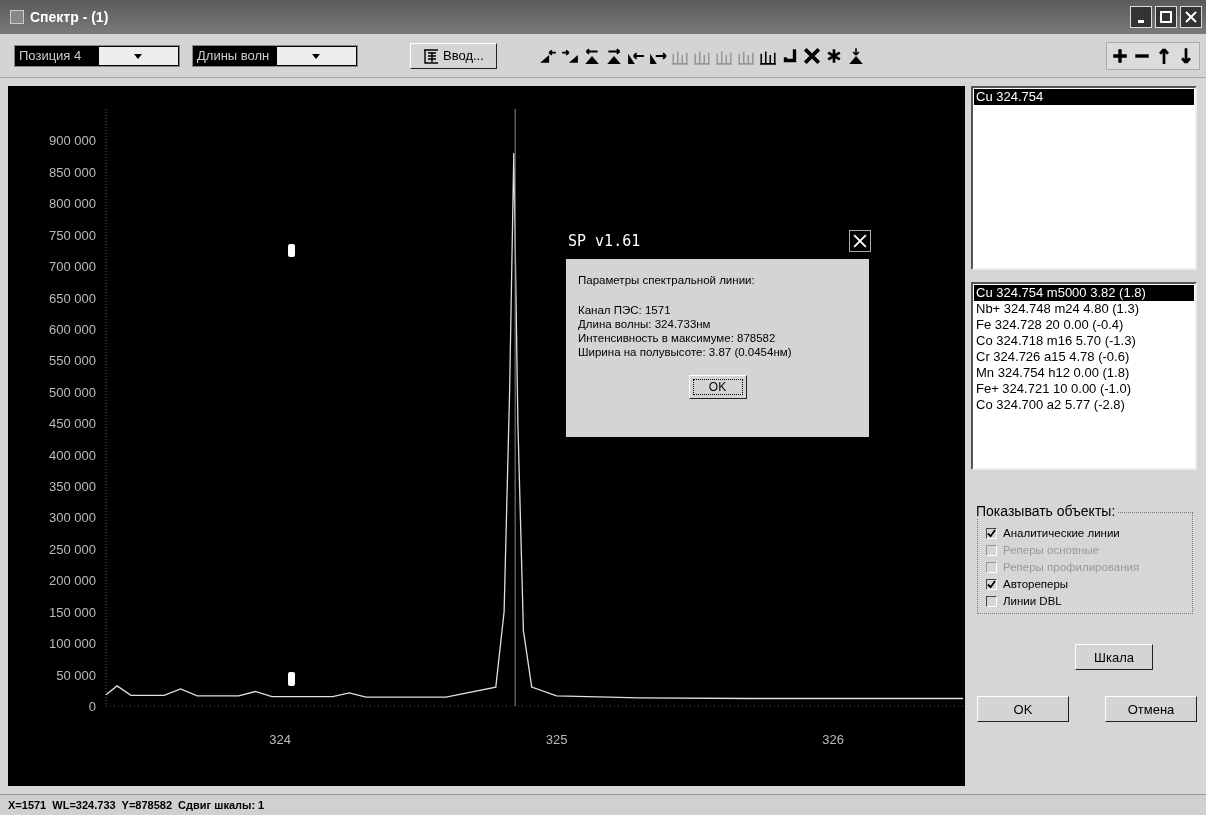 This screenshot has height=815, width=1206. Describe the element at coordinates (72, 455) in the screenshot. I see `y-tick-label: 400 000` at that location.